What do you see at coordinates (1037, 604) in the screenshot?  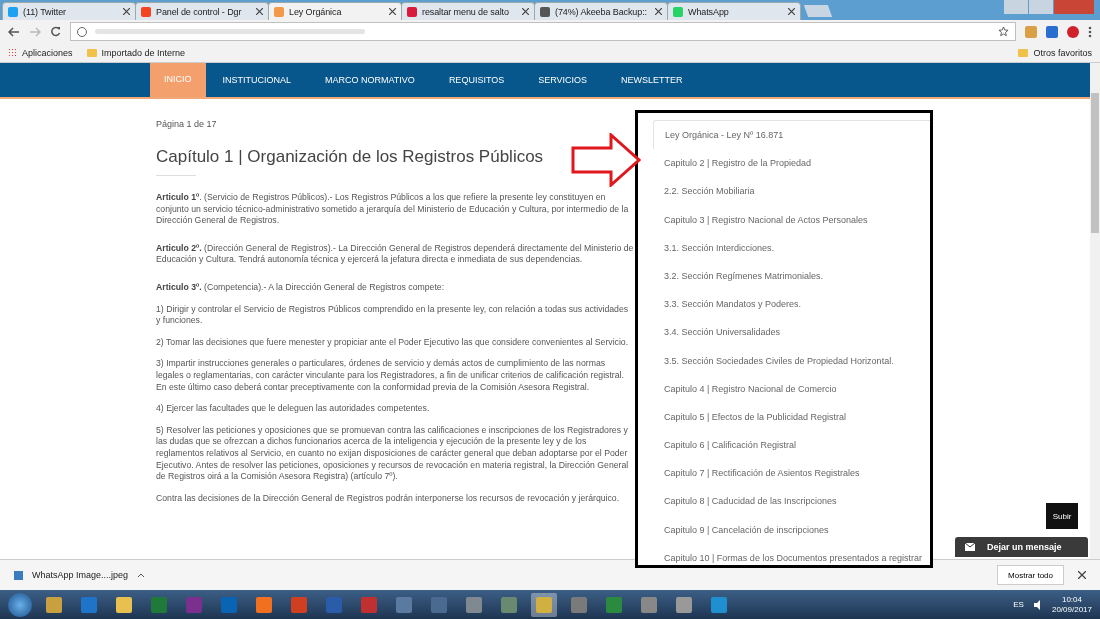 I see `speaker-icon` at bounding box center [1037, 604].